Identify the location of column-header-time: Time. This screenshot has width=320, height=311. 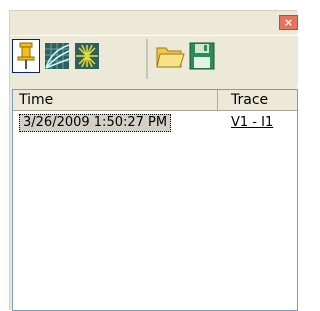
(115, 100).